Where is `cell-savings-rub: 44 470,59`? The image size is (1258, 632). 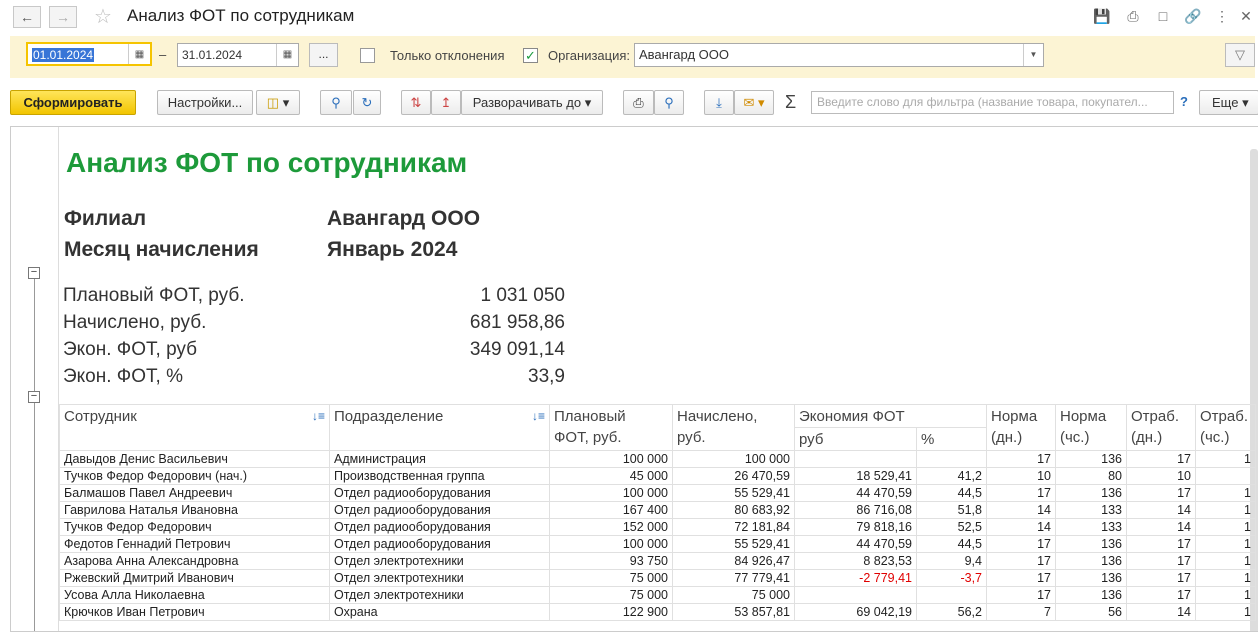 cell-savings-rub: 44 470,59 is located at coordinates (855, 493).